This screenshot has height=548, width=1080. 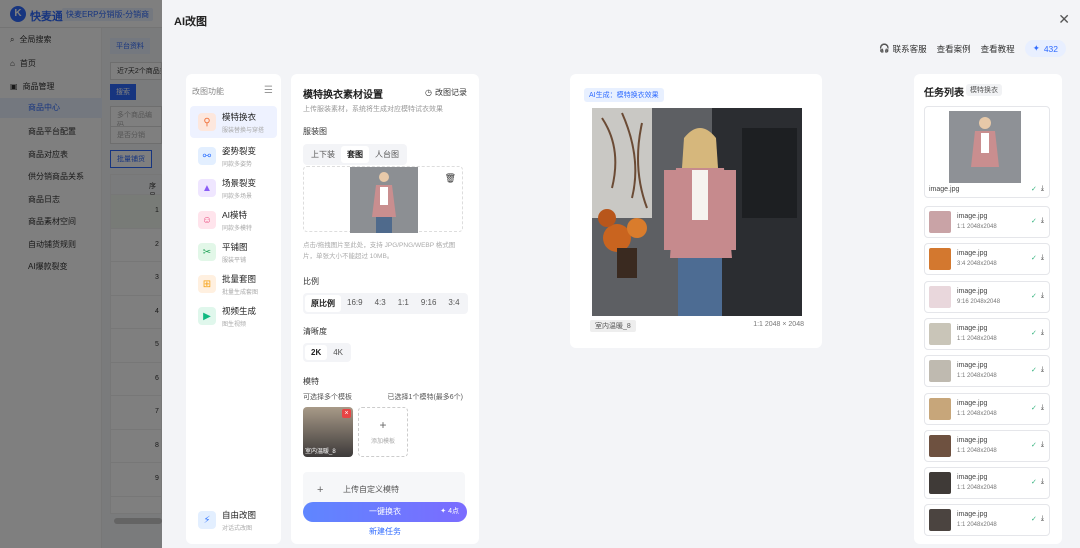 What do you see at coordinates (987, 152) in the screenshot?
I see `task-item-current: image.jpg ✓ ⤓` at bounding box center [987, 152].